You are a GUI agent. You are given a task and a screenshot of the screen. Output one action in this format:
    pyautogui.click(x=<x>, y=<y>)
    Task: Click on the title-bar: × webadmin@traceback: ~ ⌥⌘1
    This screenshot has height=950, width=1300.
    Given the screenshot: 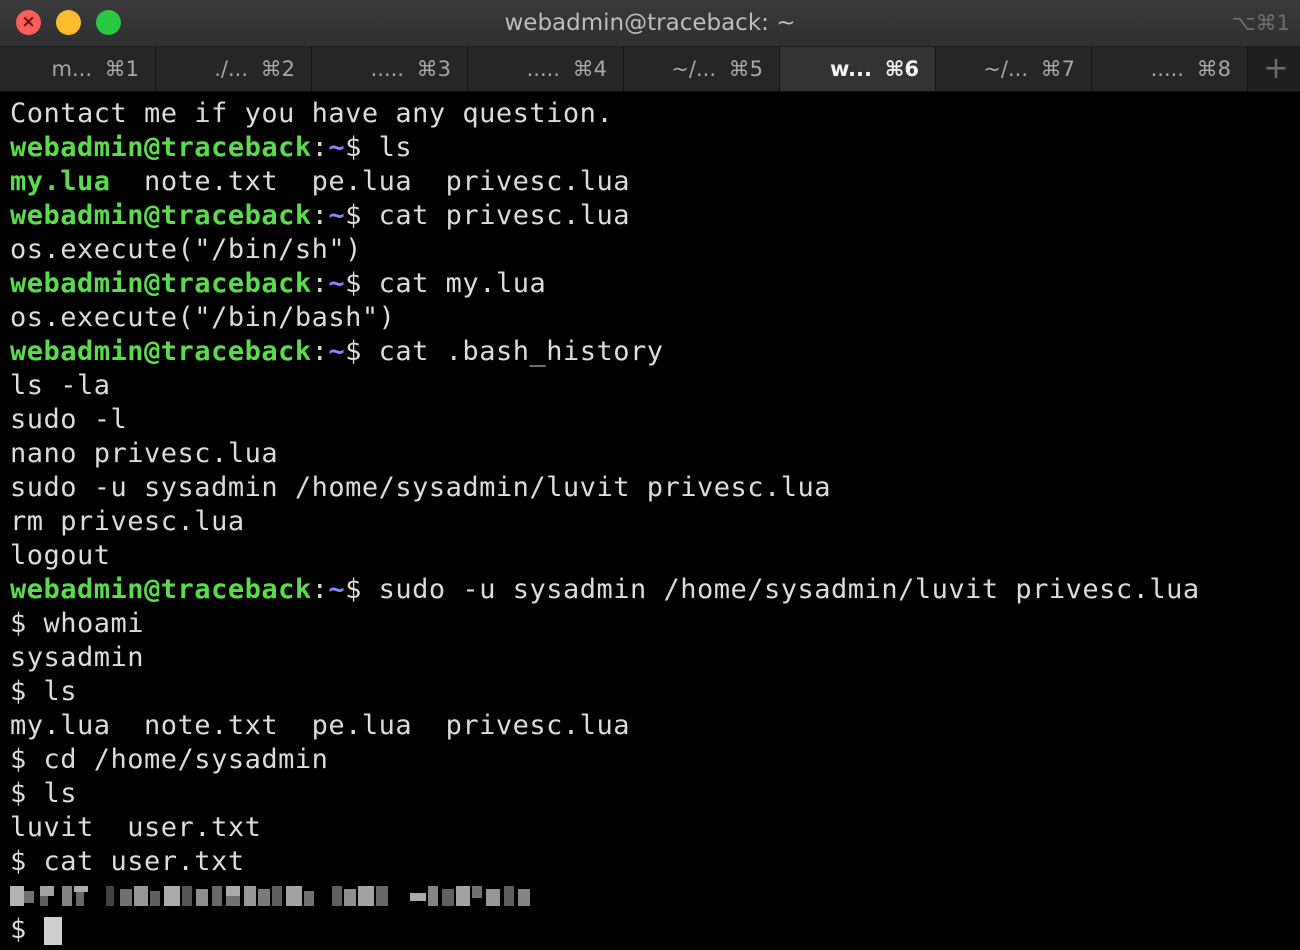 What is the action you would take?
    pyautogui.click(x=650, y=23)
    